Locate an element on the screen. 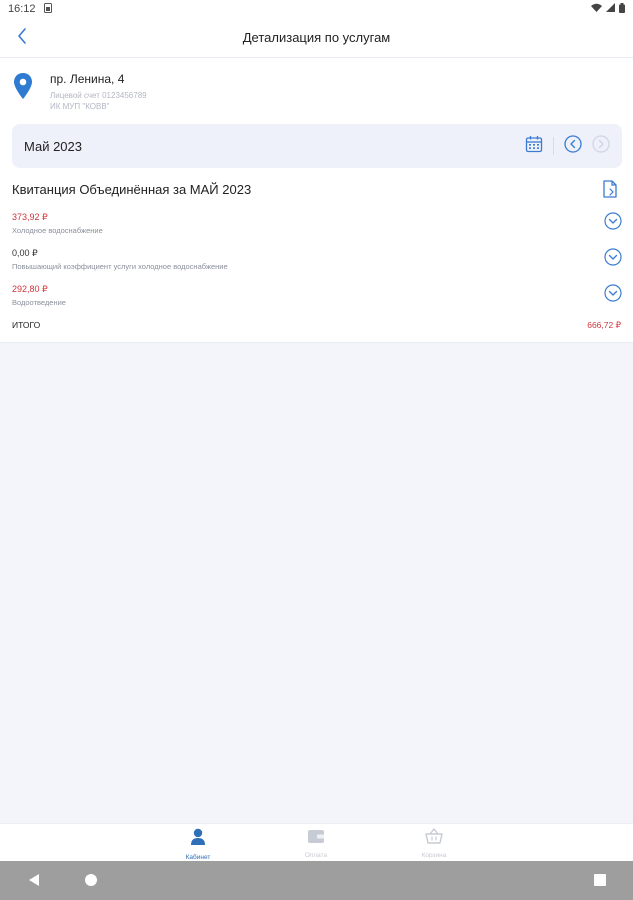 Image resolution: width=633 pixels, height=900 pixels. wallet-icon is located at coordinates (316, 838).